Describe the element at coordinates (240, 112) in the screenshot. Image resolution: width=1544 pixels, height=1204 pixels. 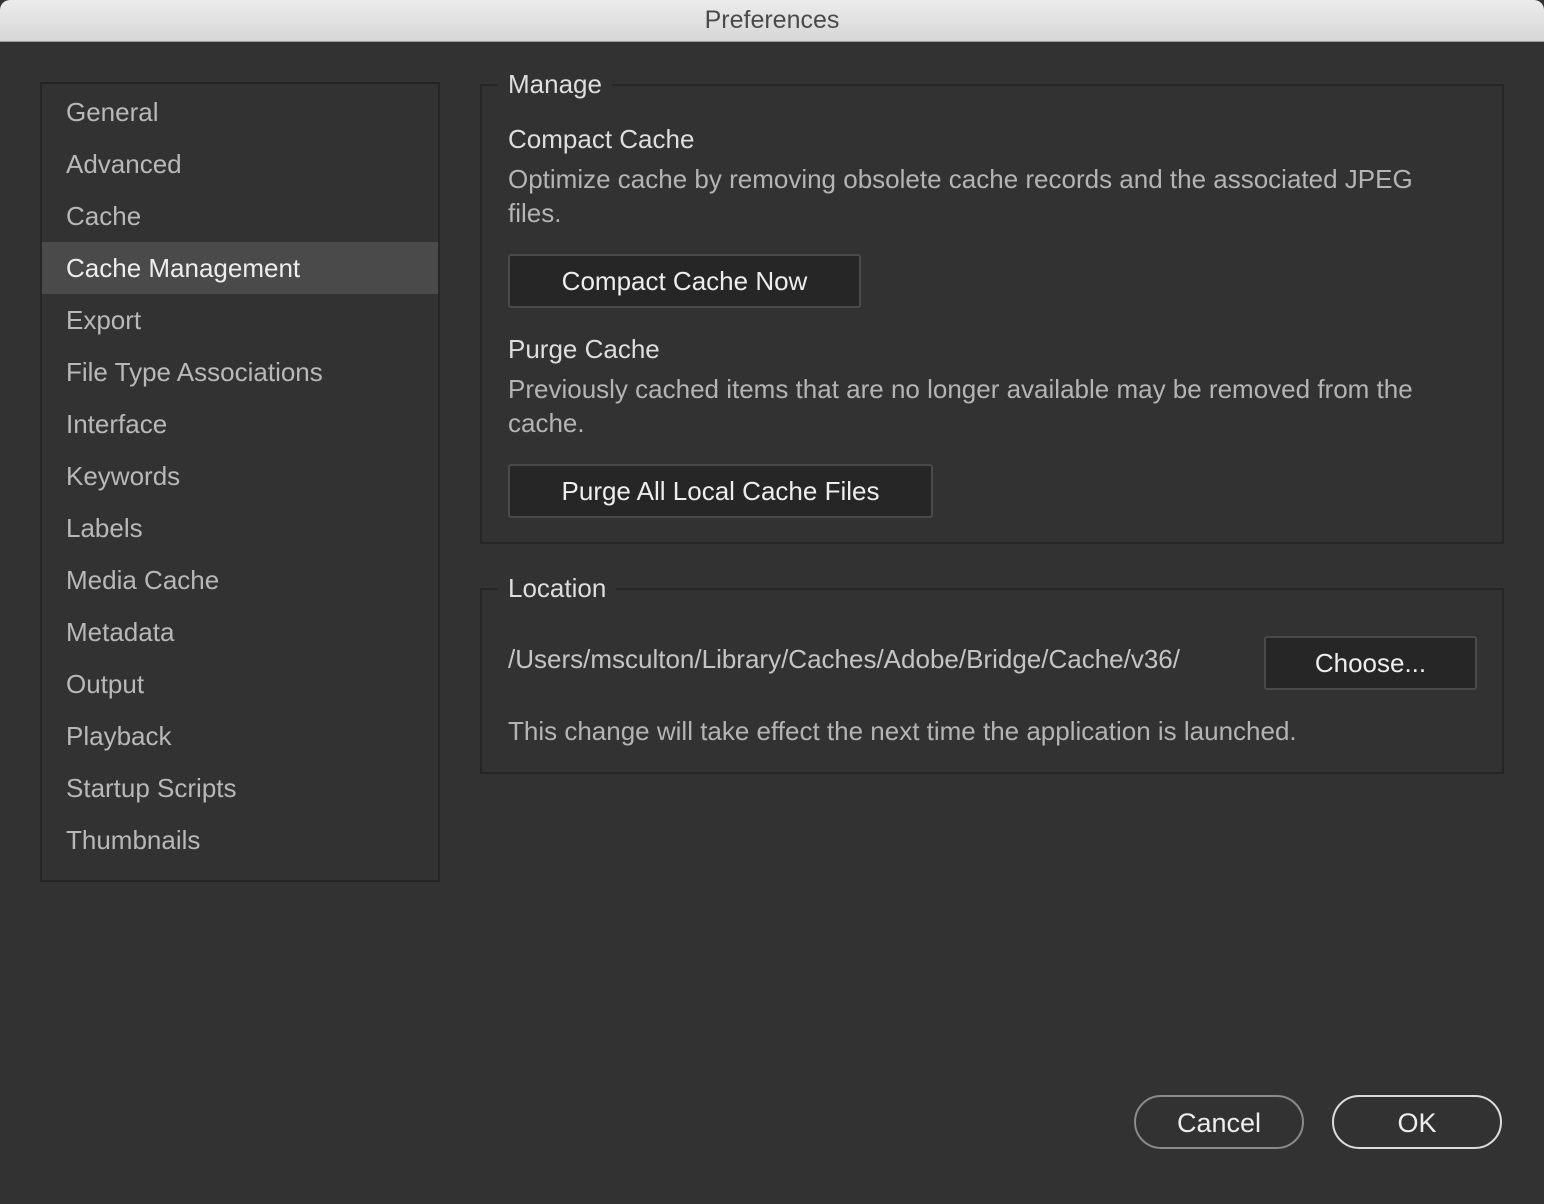
I see `sidebar-item-general: General` at that location.